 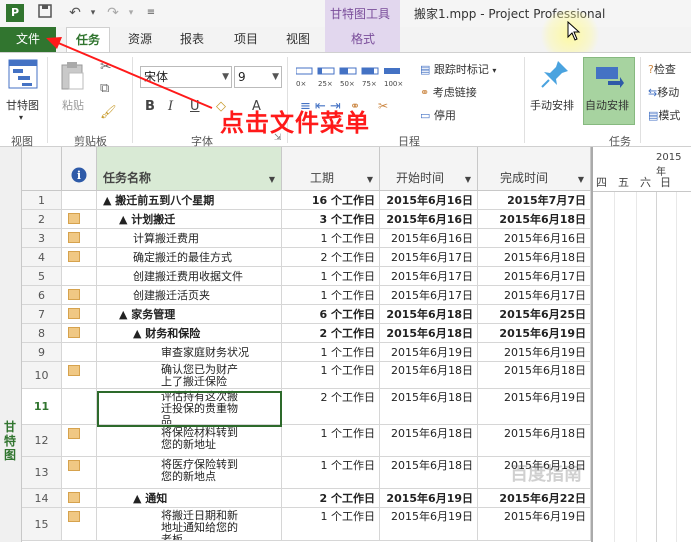 I want to click on task-name: 确认您已为财产上了搬迁保险, so click(x=199, y=375).